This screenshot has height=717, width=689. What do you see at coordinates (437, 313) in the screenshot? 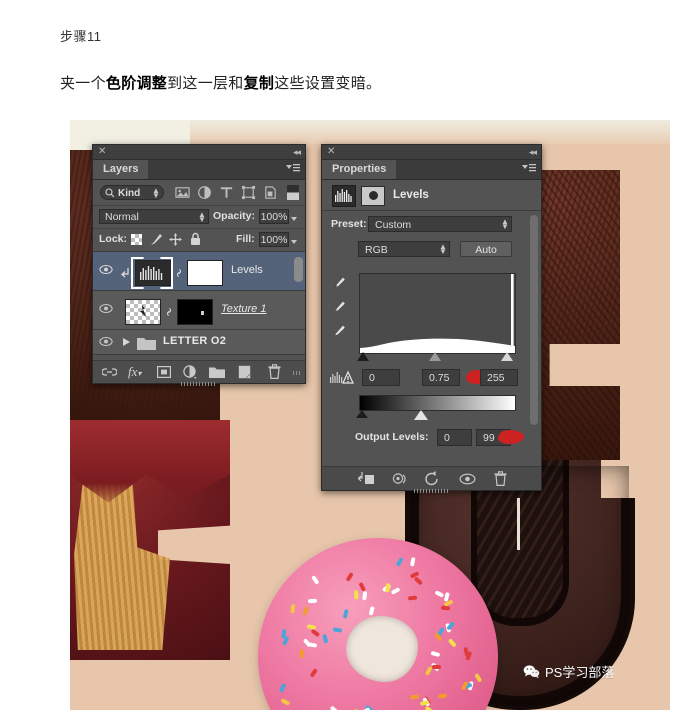
I see `levels-histogram` at bounding box center [437, 313].